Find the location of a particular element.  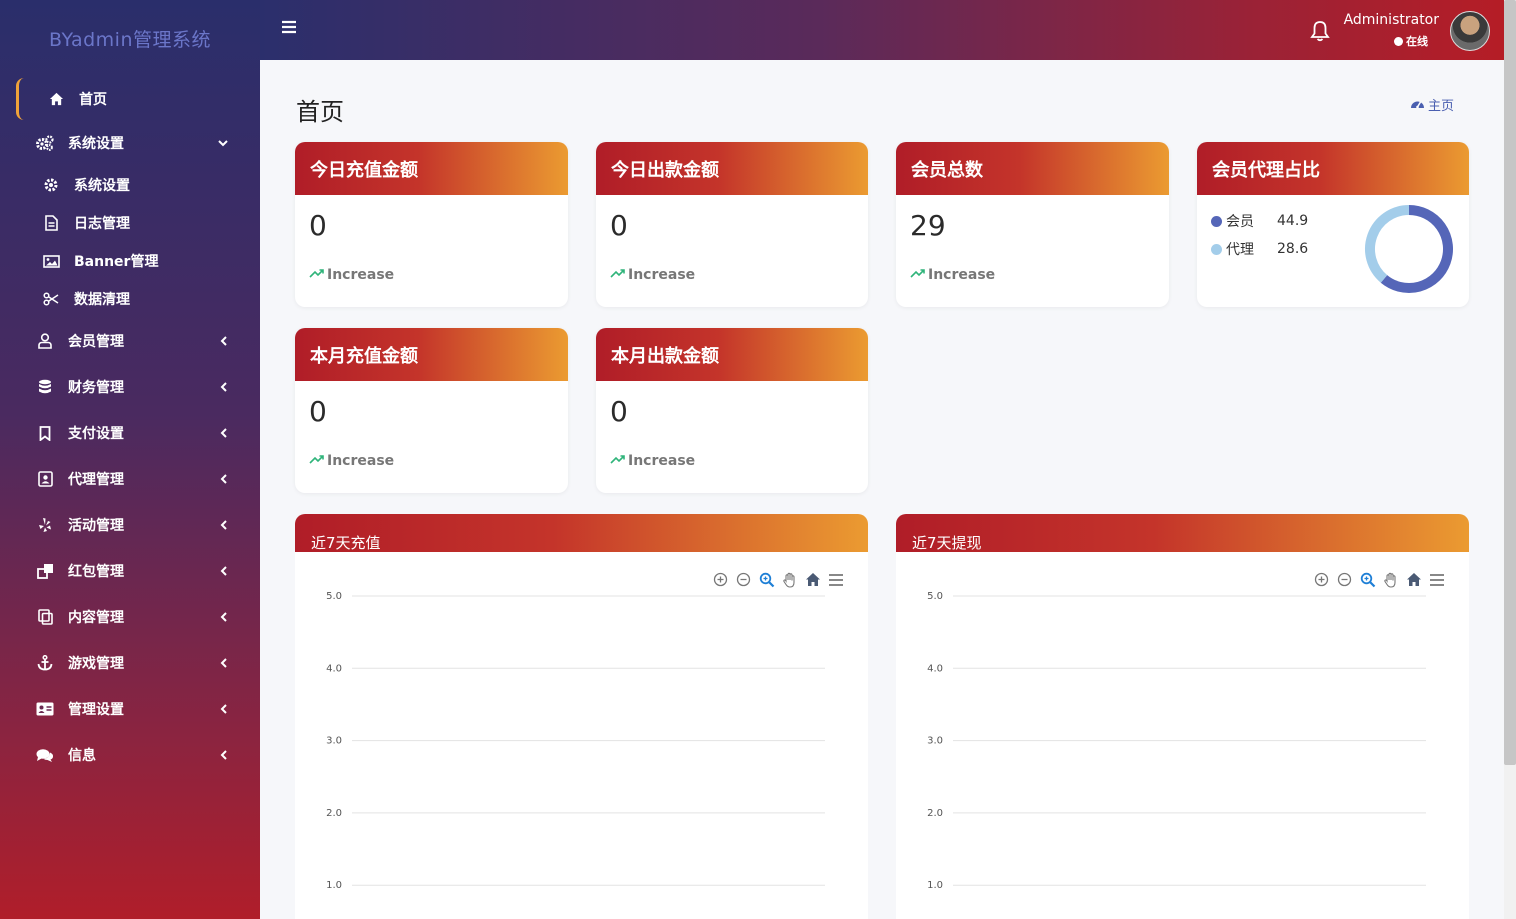

bookmark-icon is located at coordinates (45, 433).